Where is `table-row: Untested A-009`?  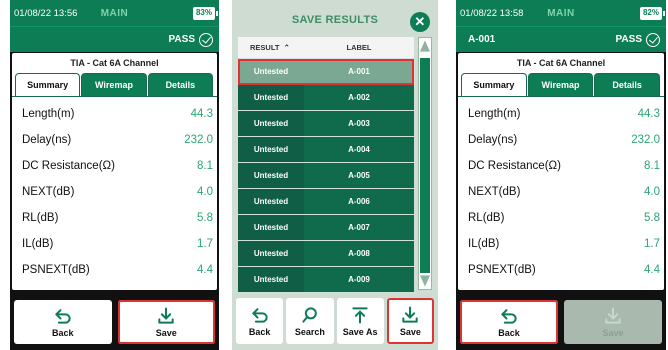 table-row: Untested A-009 is located at coordinates (326, 280).